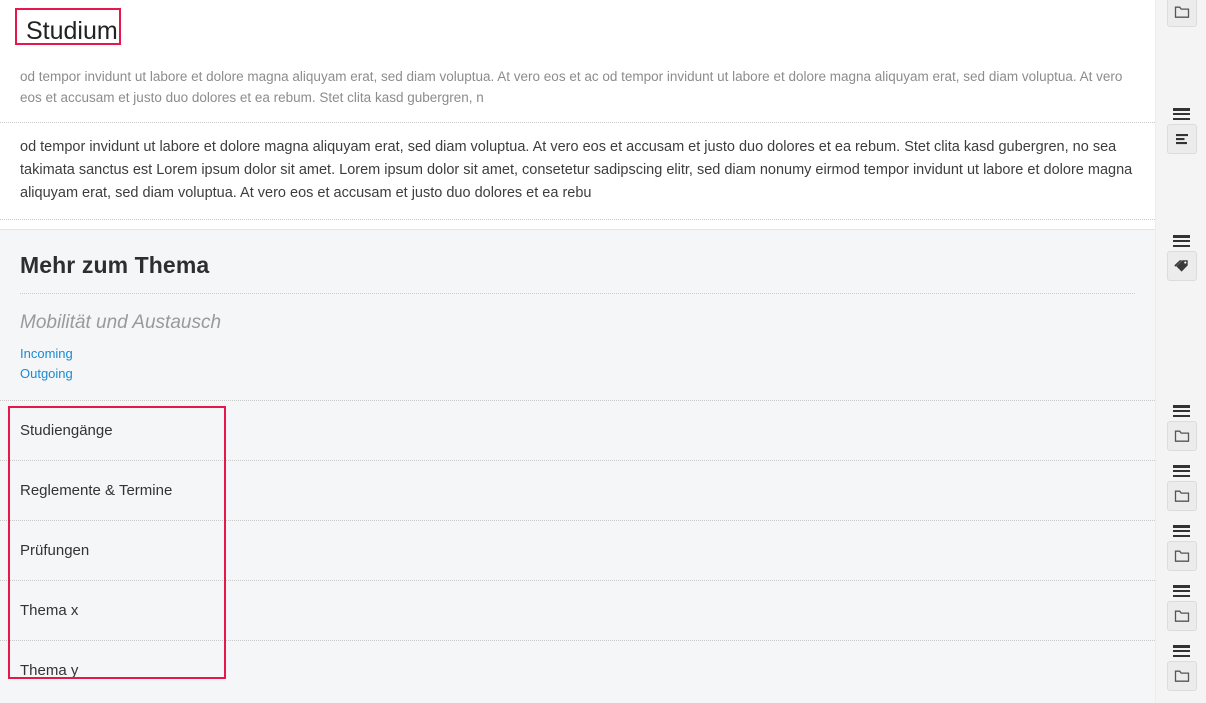 Image resolution: width=1206 pixels, height=703 pixels. Describe the element at coordinates (577, 670) in the screenshot. I see `topic-row-thema-y: Thema y` at that location.